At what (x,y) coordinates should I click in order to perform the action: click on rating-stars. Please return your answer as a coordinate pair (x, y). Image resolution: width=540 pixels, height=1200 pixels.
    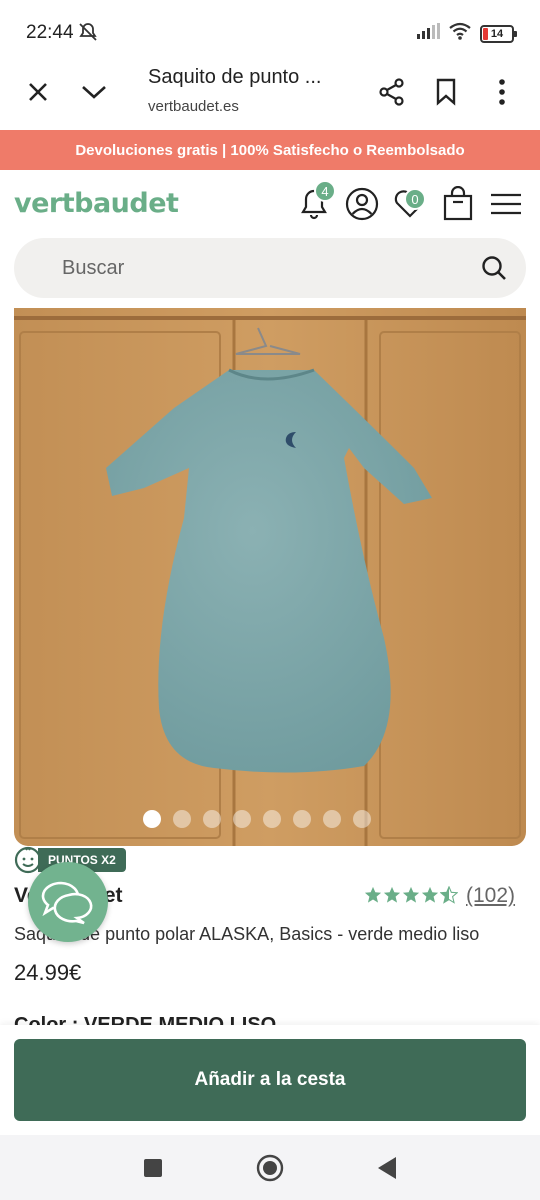
    Looking at the image, I should click on (411, 895).